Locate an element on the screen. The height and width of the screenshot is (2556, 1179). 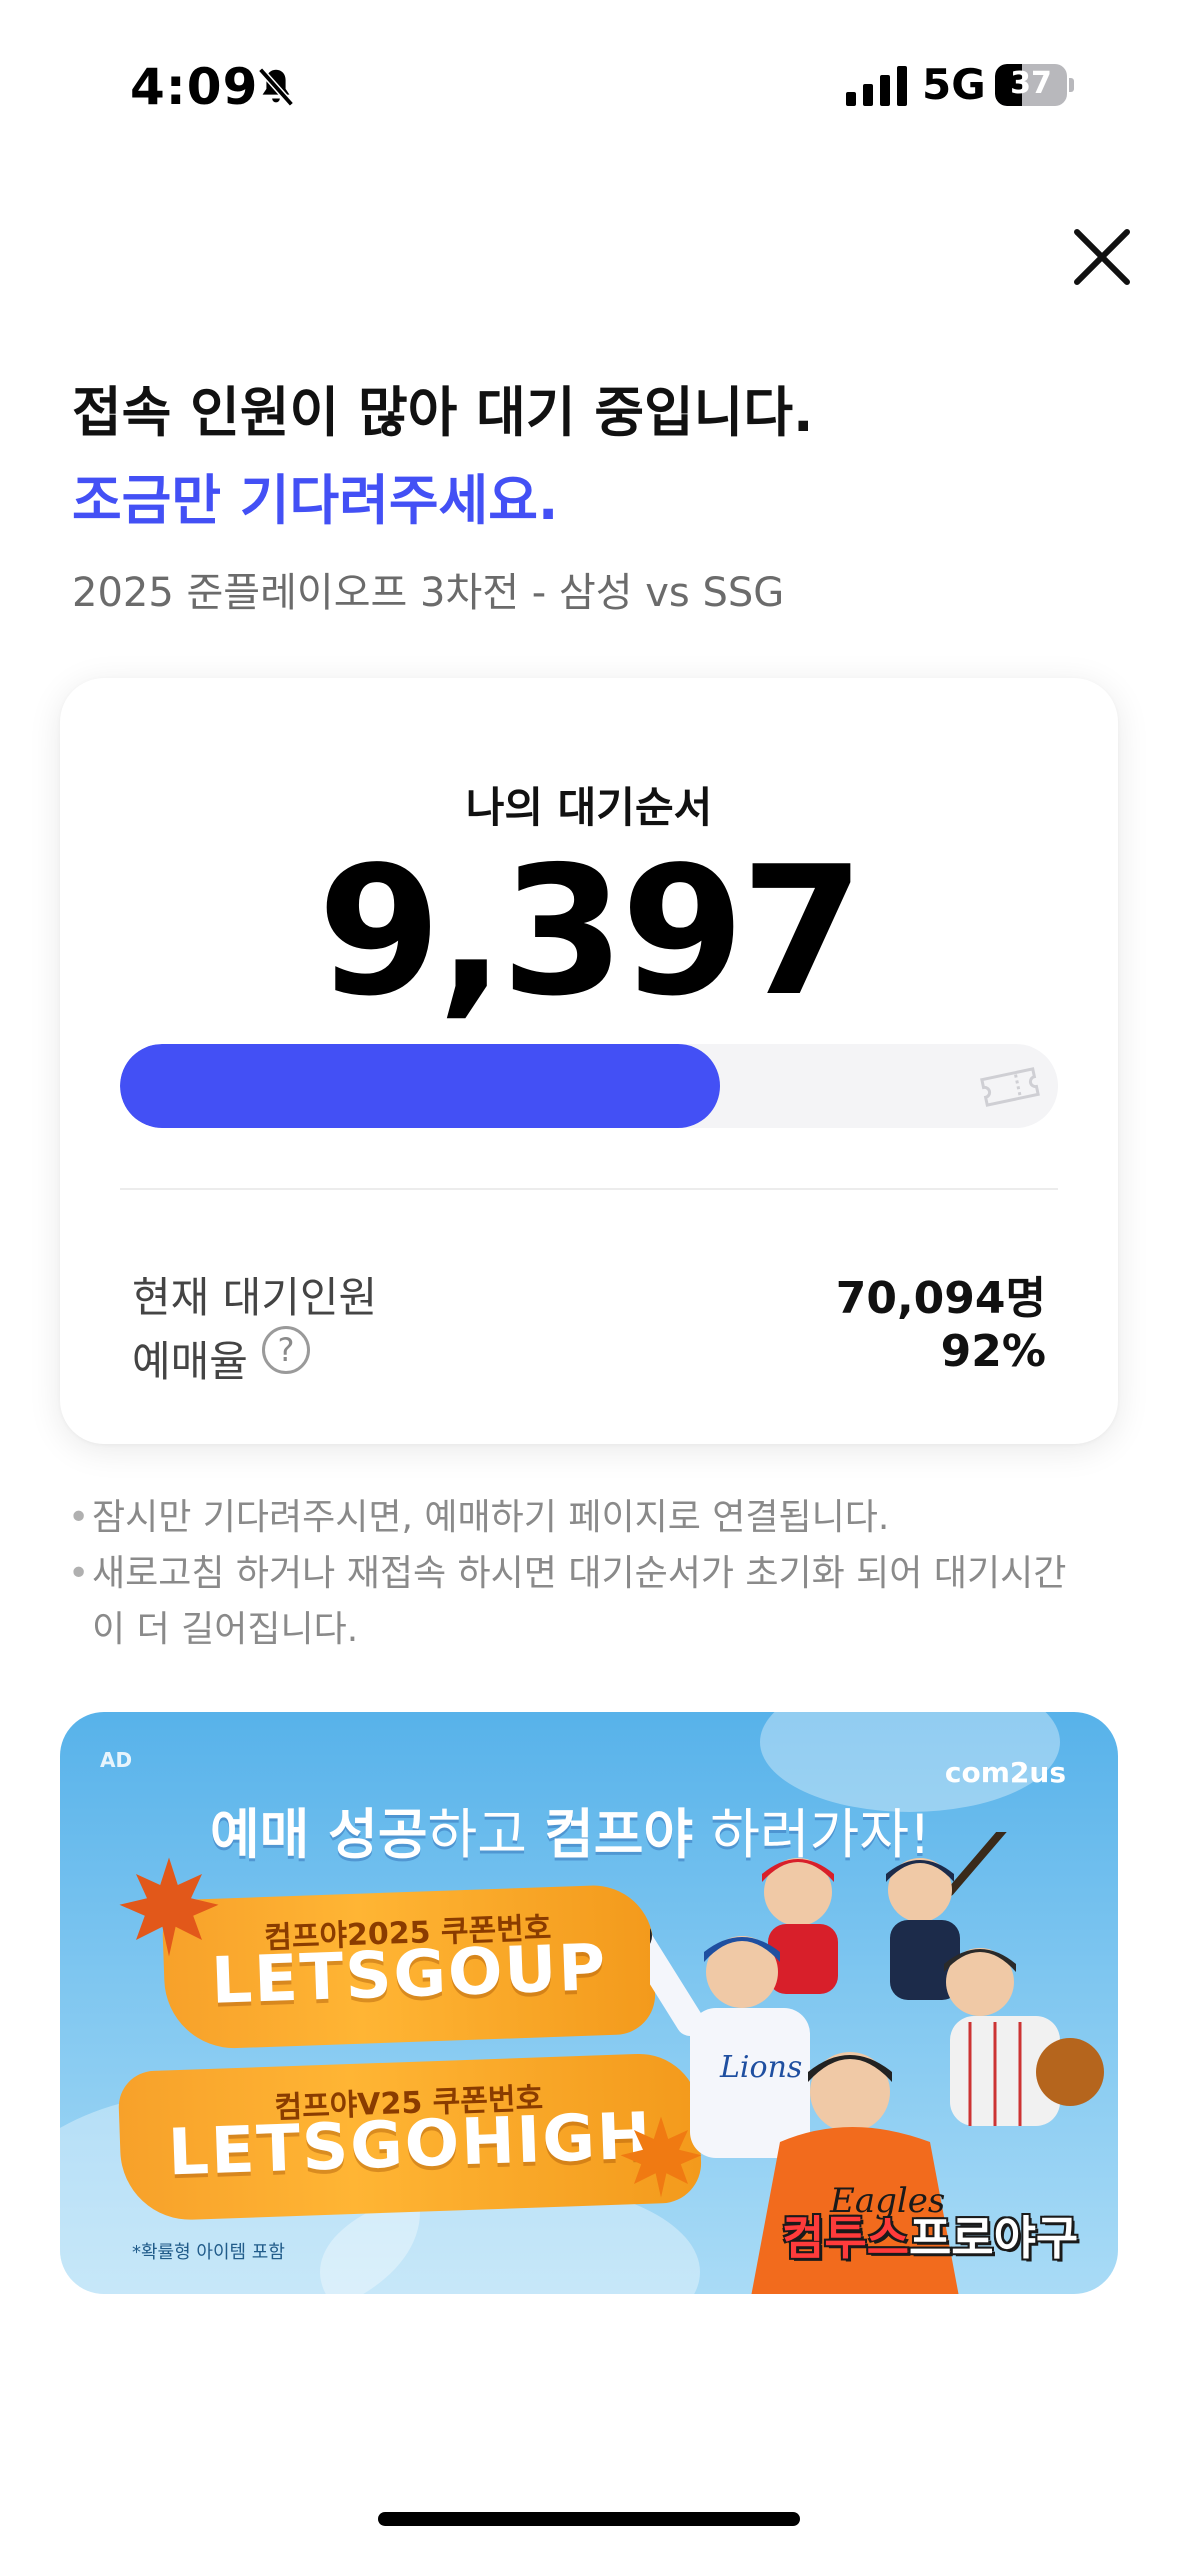
close-icon is located at coordinates (1102, 257).